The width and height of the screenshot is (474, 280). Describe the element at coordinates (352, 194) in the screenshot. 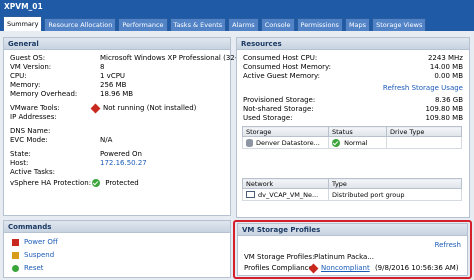

I see `table-row: dv_VCAP_VM_Ne... Distributed port group` at that location.